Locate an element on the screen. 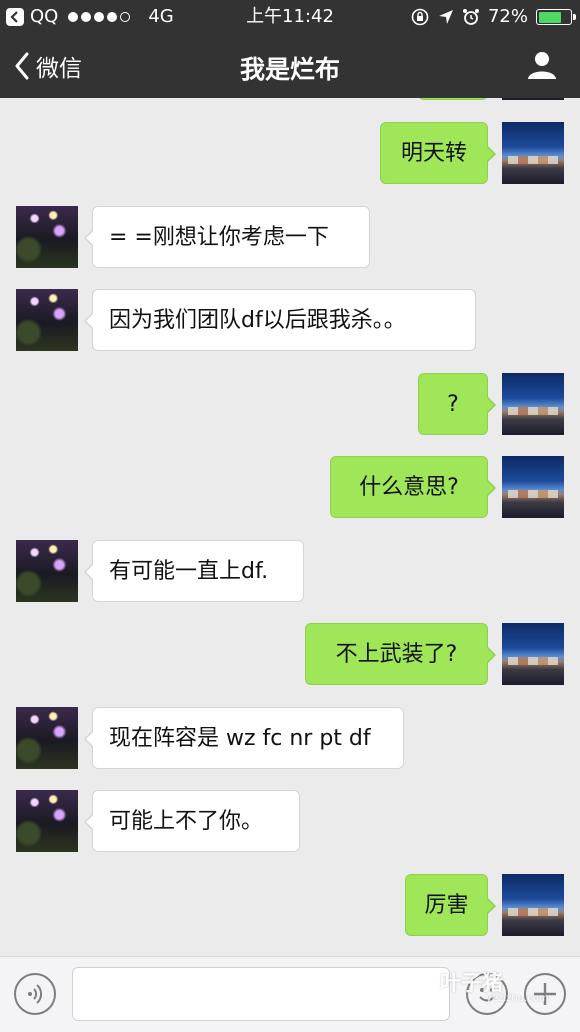 Image resolution: width=580 pixels, height=1032 pixels. message-bubble: 可能上不了你。 is located at coordinates (192, 821).